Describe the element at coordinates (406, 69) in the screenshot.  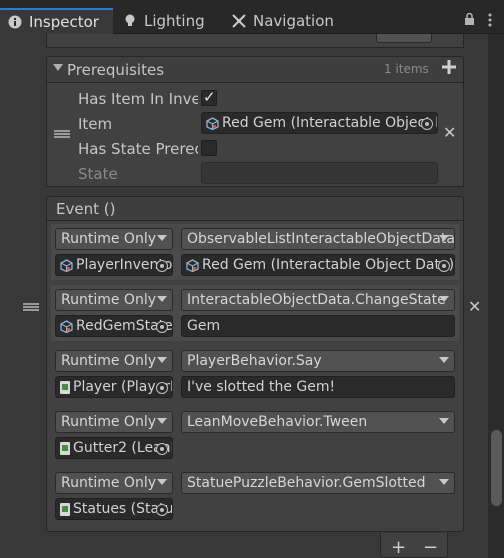
I see `prerequisites-count: 1 items` at that location.